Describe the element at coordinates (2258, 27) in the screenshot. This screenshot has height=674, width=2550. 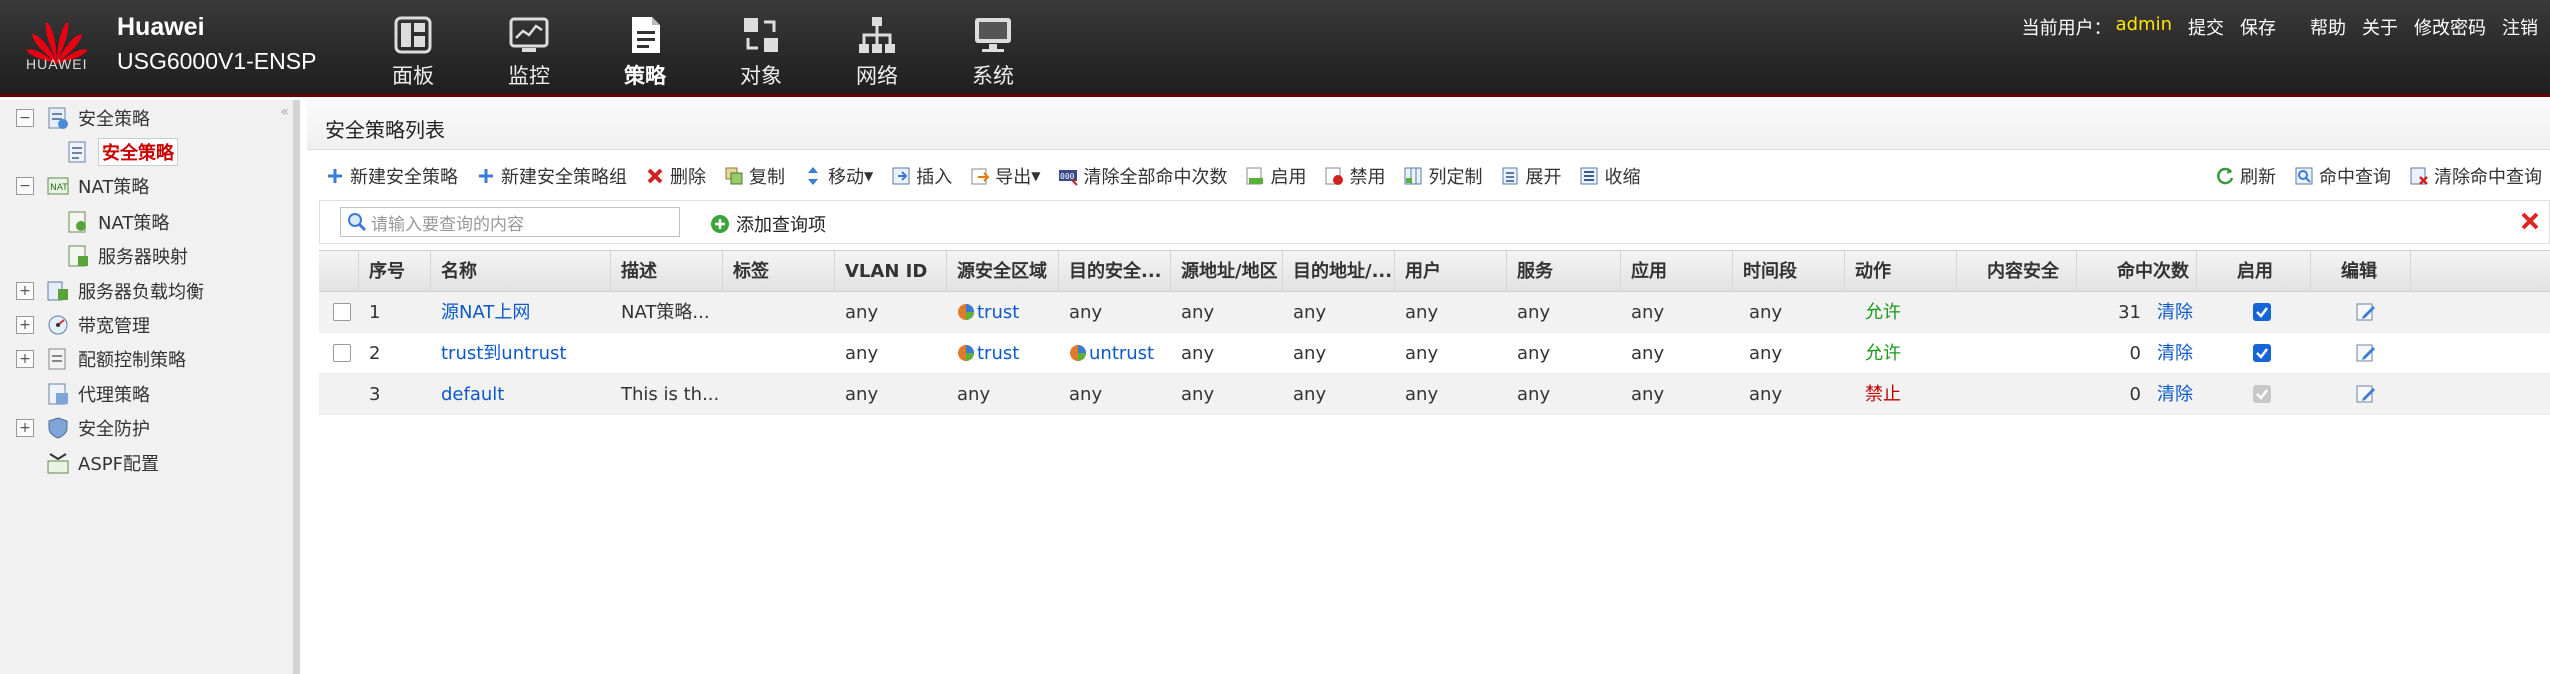
I see `save-link: 保存` at that location.